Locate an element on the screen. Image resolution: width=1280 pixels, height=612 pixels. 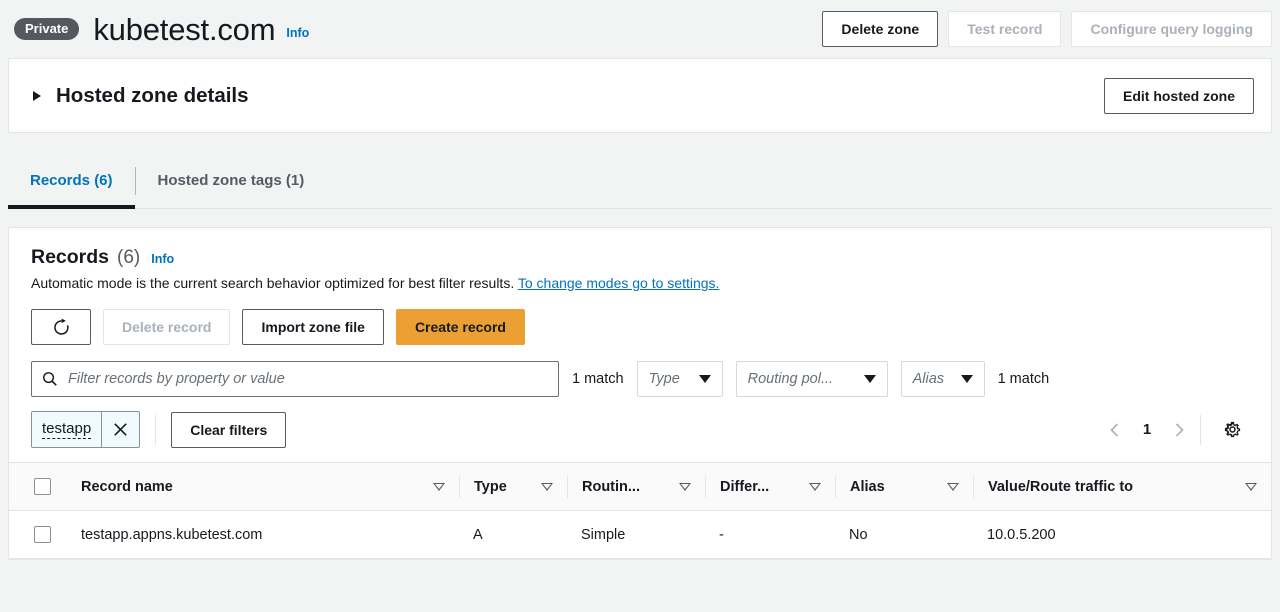
column-type: Type is located at coordinates (513, 486).